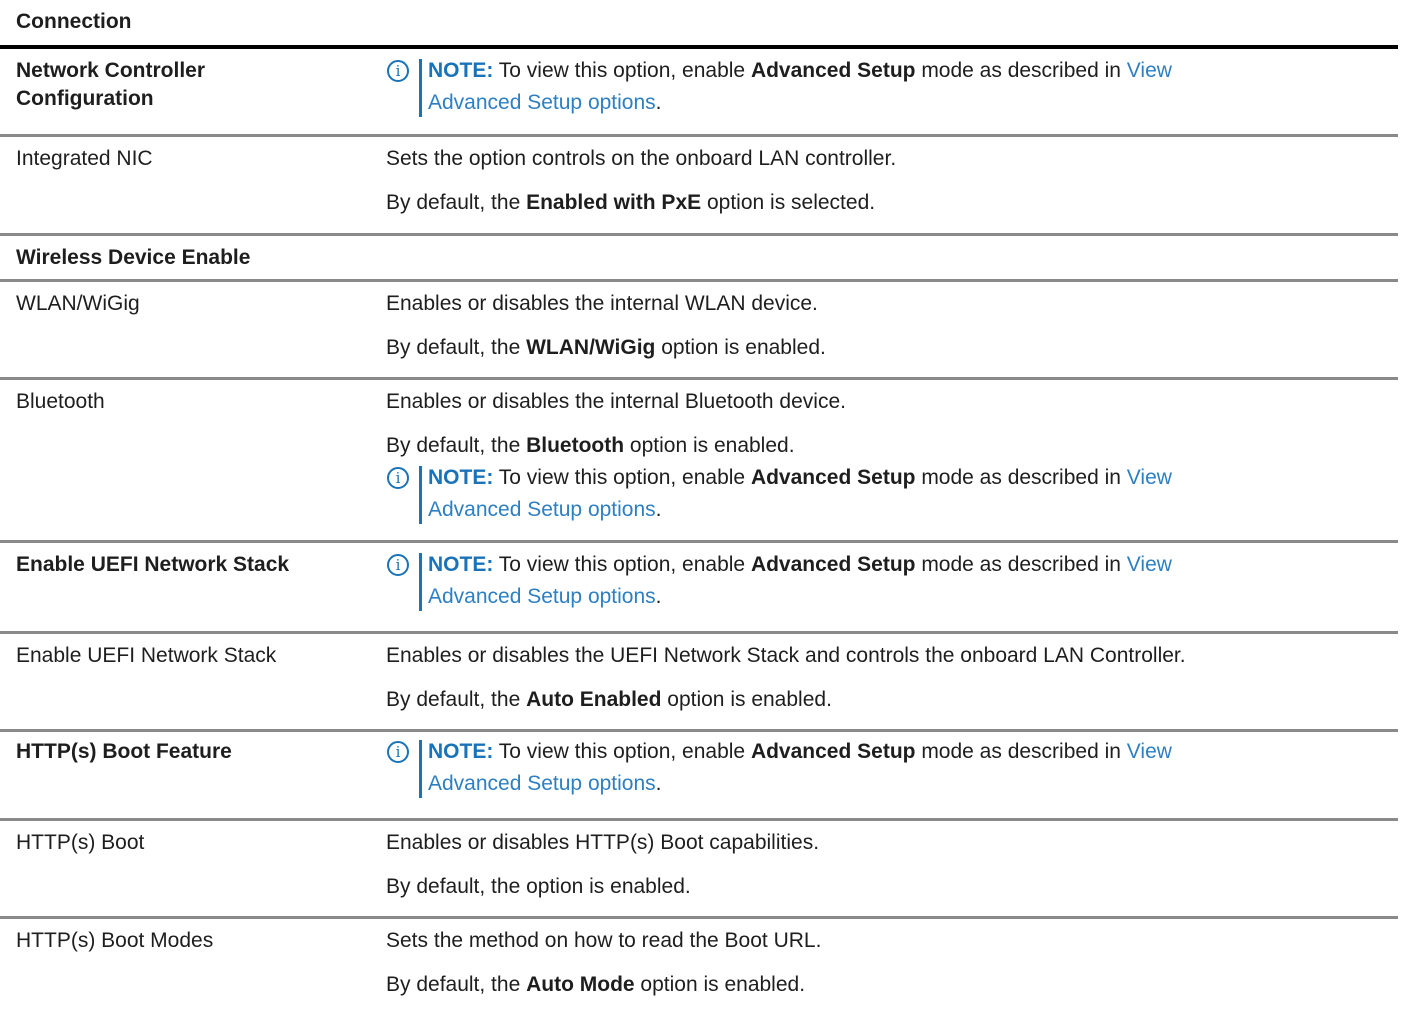 The width and height of the screenshot is (1405, 1012). Describe the element at coordinates (133, 257) in the screenshot. I see `row-label: Wireless Device Enable` at that location.